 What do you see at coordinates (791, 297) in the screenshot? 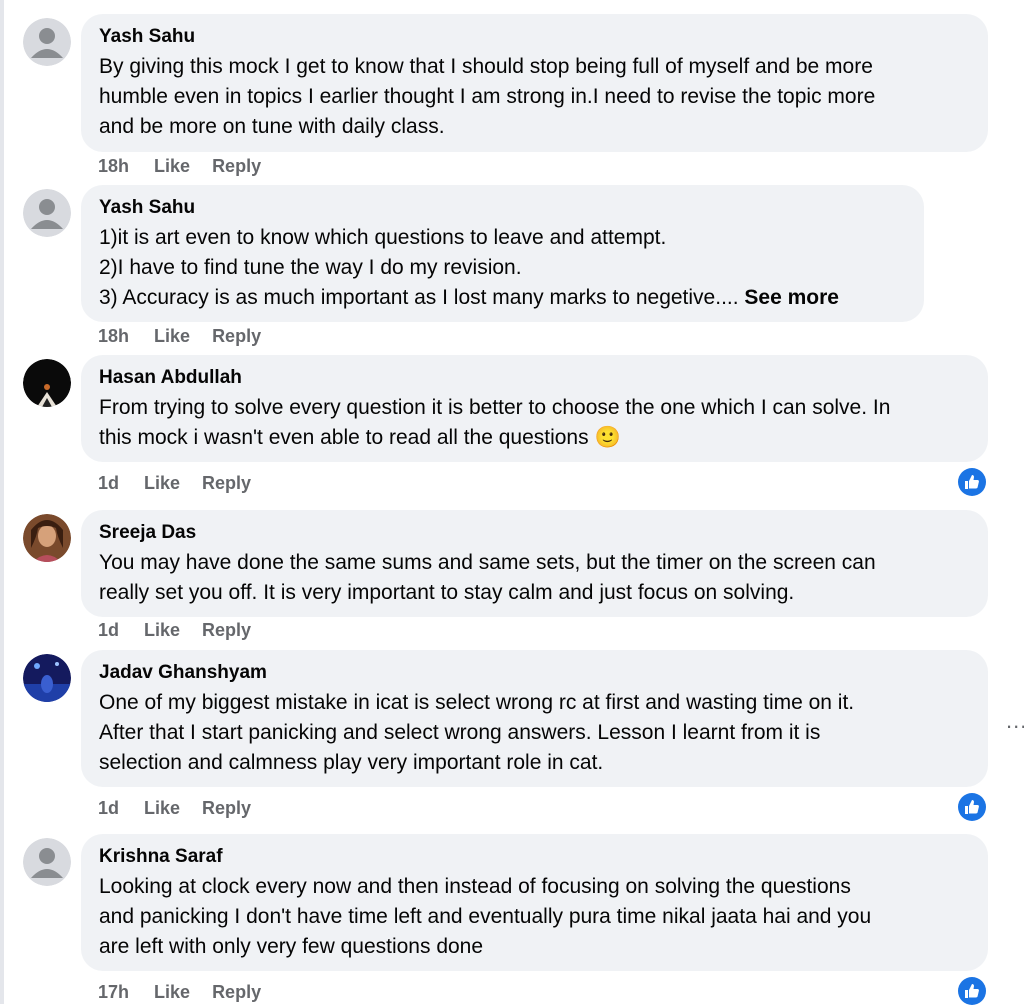
I see `see-more-link: See more` at bounding box center [791, 297].